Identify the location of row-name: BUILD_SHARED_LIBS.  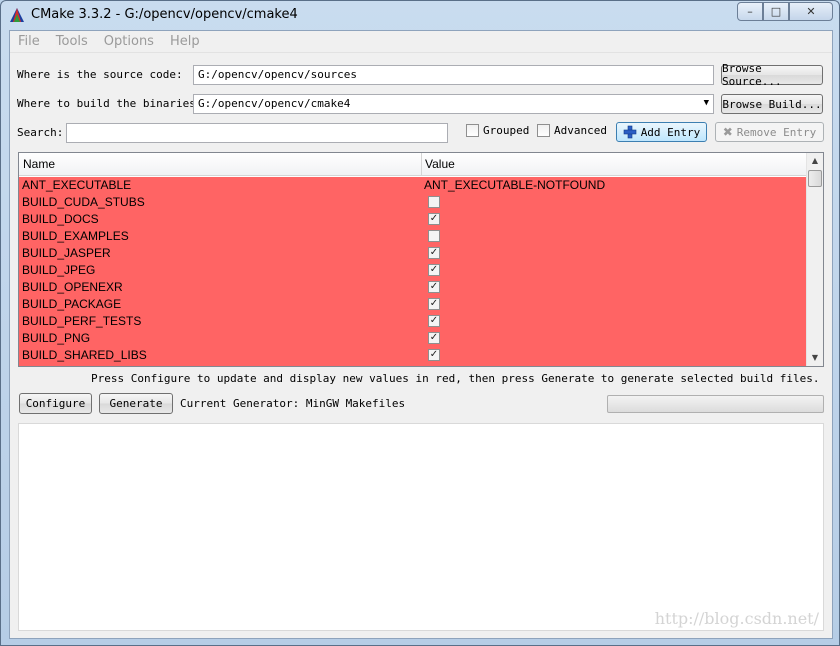
(84, 355).